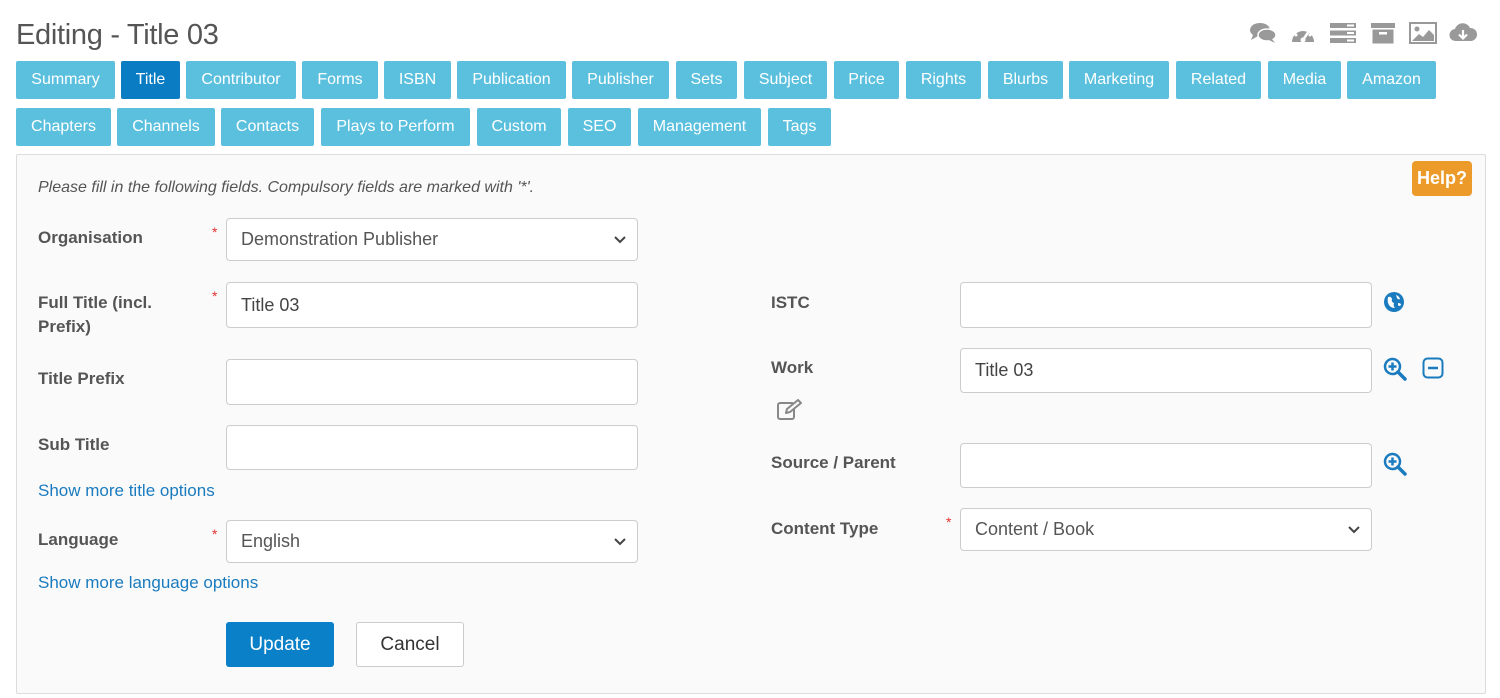  What do you see at coordinates (1166, 305) in the screenshot?
I see `istc-input` at bounding box center [1166, 305].